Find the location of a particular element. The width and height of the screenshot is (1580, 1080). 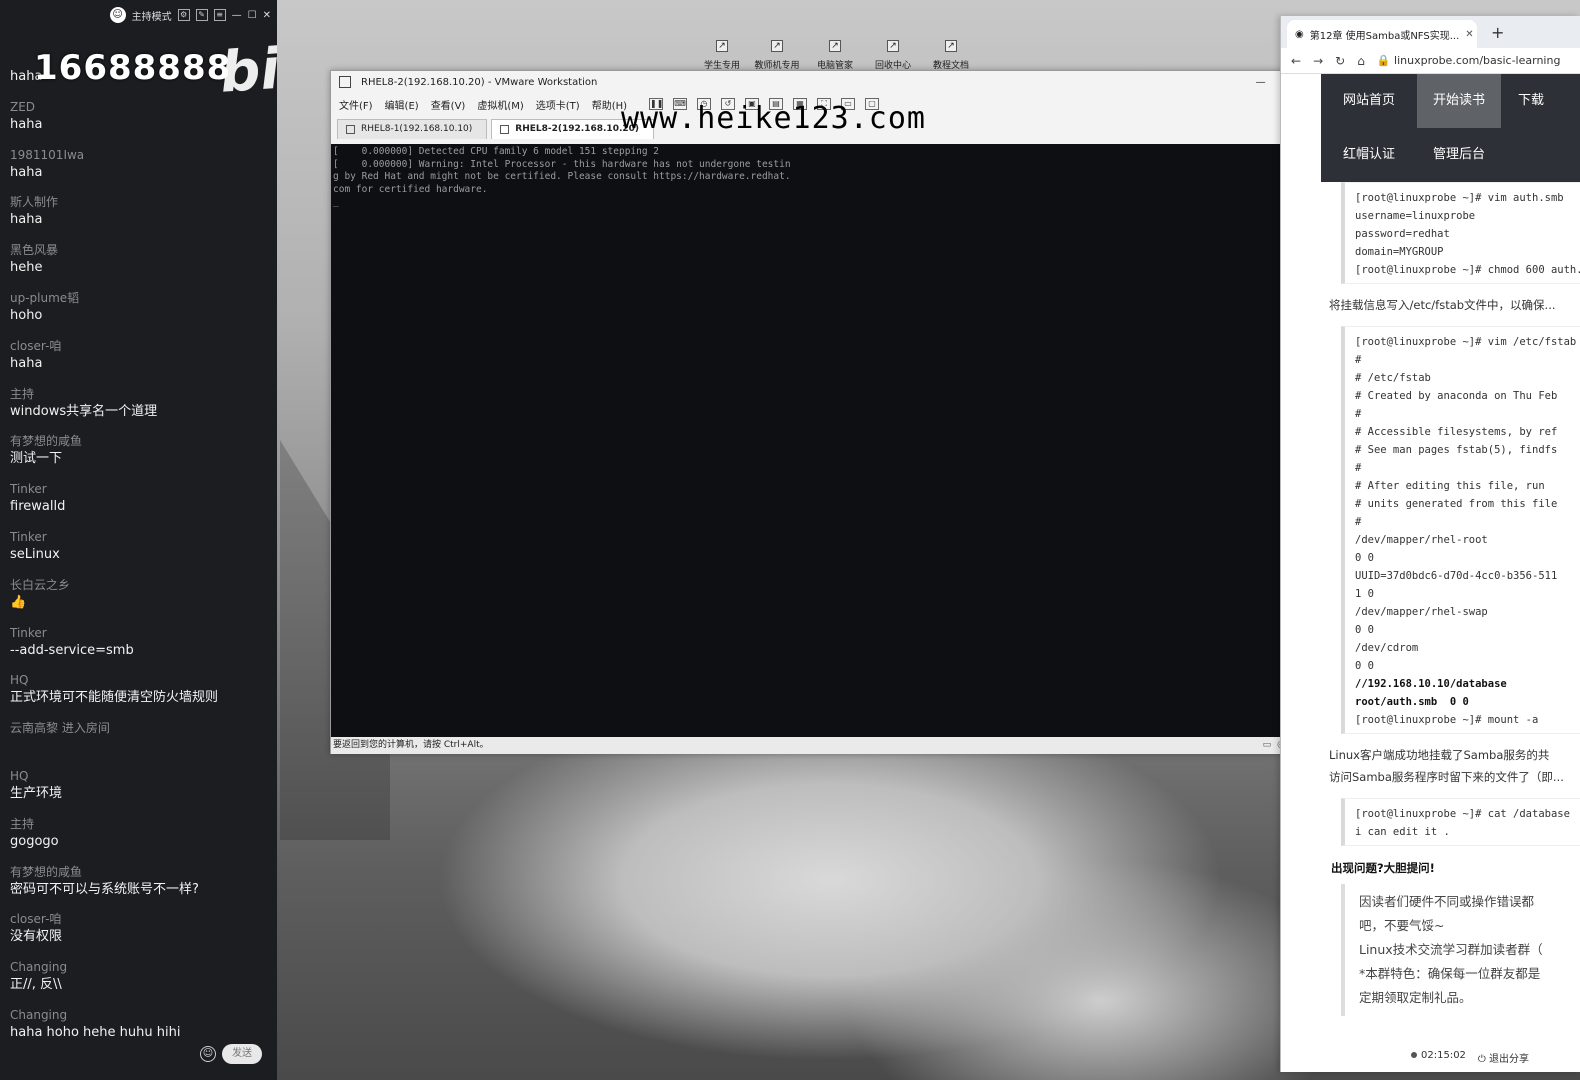

chat-message: 主持 windows共享名一个道理 is located at coordinates (140, 409).